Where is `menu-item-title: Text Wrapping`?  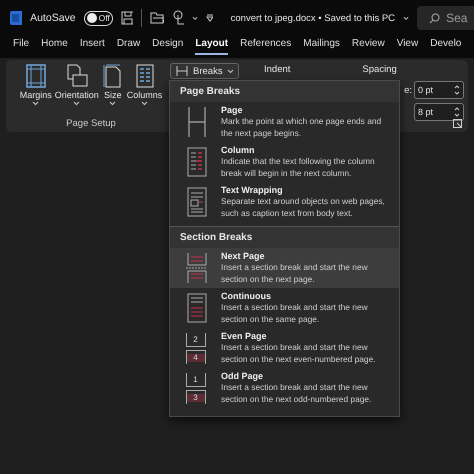
menu-item-title: Text Wrapping is located at coordinates (252, 190).